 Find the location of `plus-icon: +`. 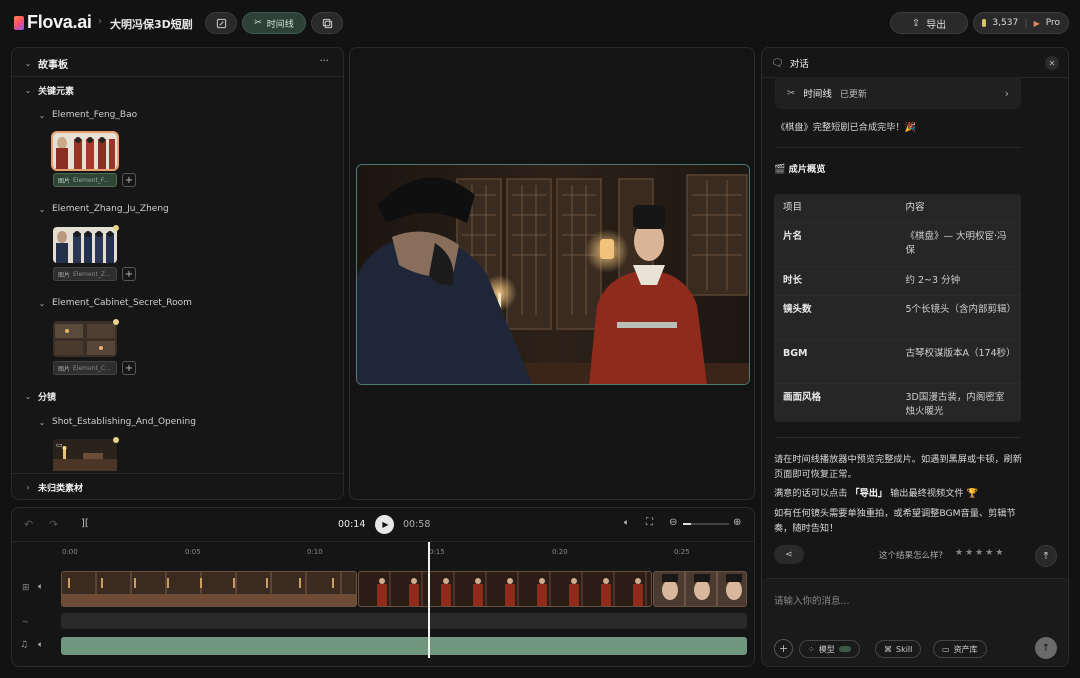

plus-icon: + is located at coordinates (129, 274).